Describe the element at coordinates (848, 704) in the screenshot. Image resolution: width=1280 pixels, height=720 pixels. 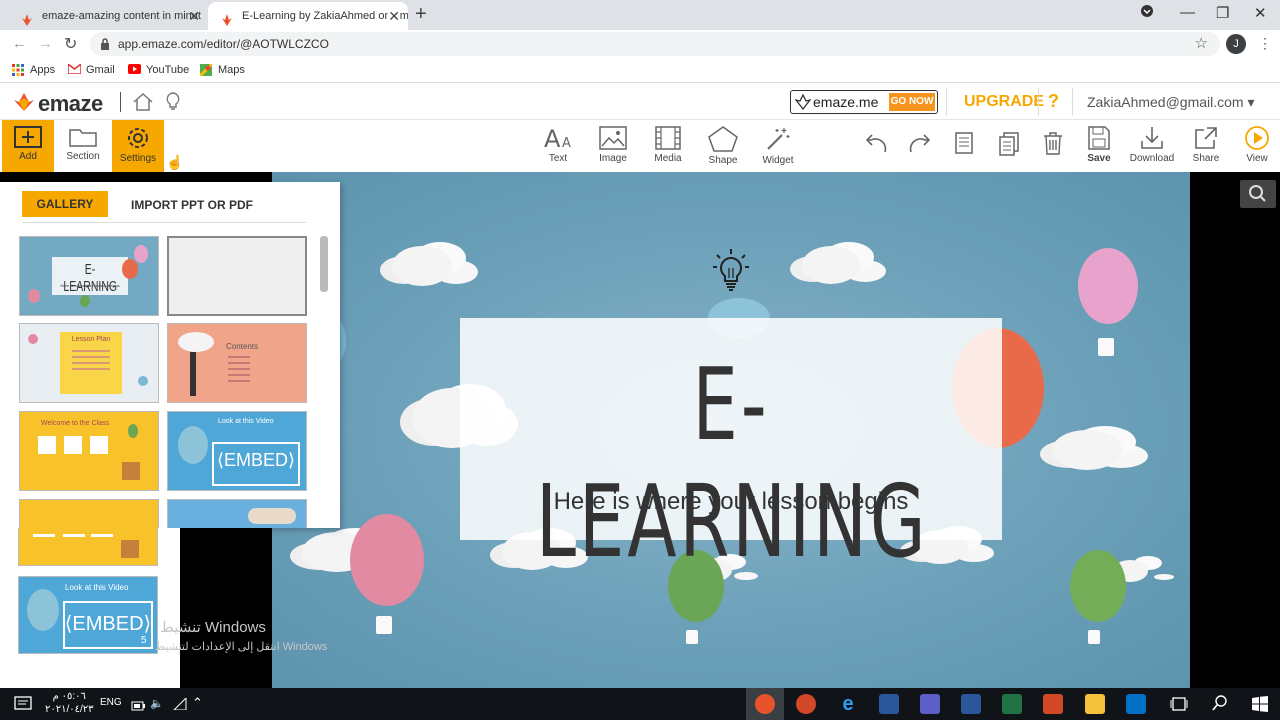
I see `edge-icon: e` at that location.